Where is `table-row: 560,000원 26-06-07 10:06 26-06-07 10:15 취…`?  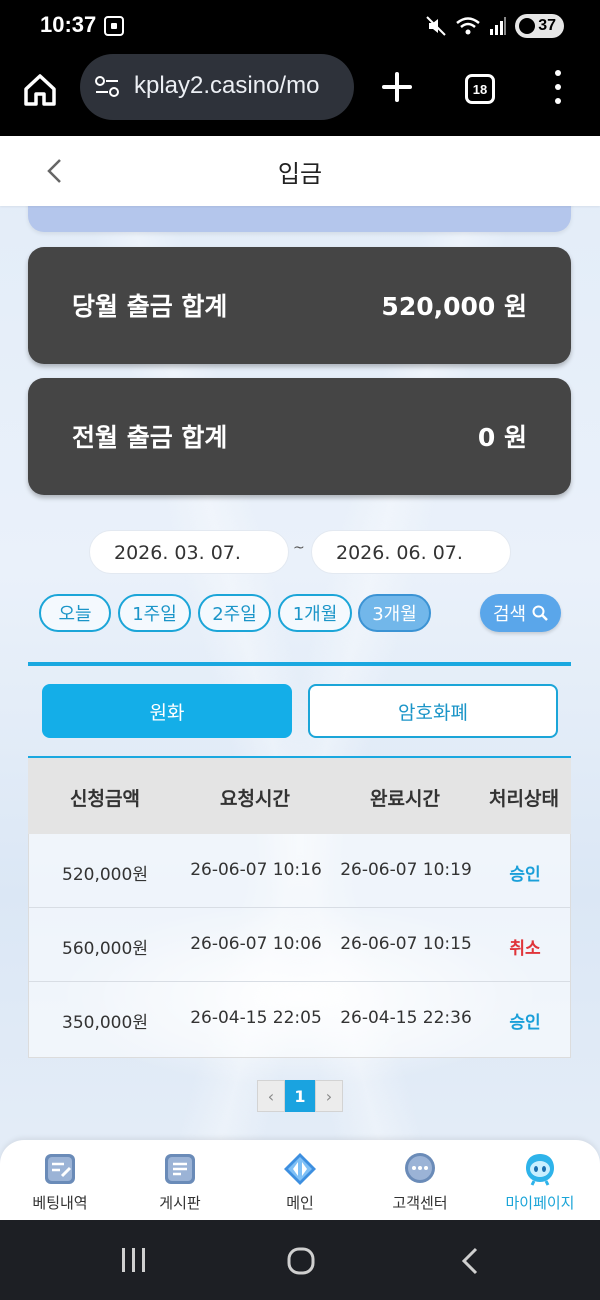 table-row: 560,000원 26-06-07 10:06 26-06-07 10:15 취… is located at coordinates (299, 945).